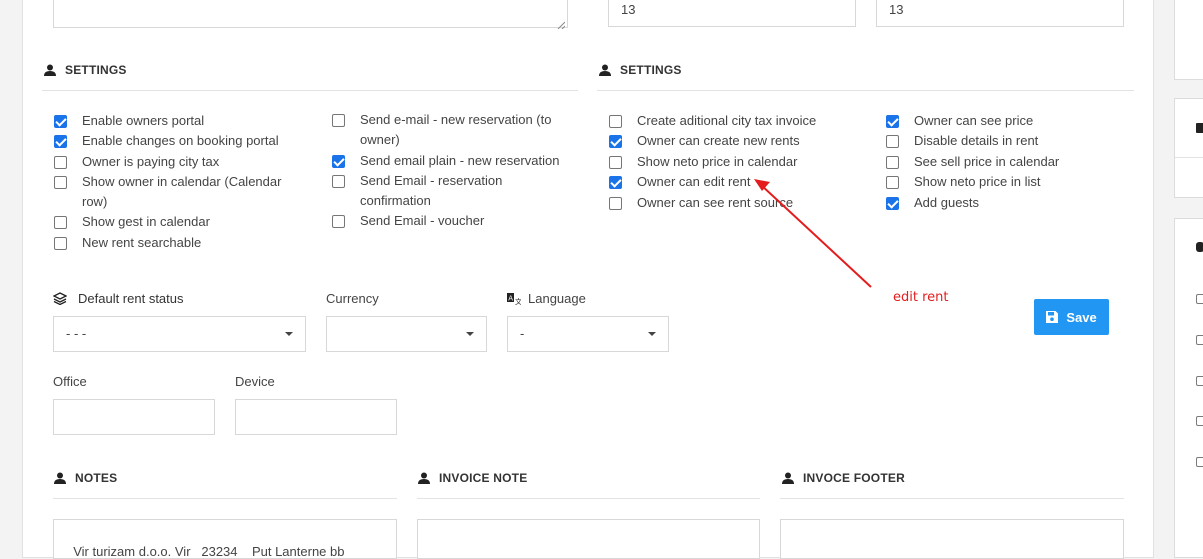 The height and width of the screenshot is (559, 1203). Describe the element at coordinates (483, 478) in the screenshot. I see `invoice-note-title: INVOICE NOTE` at that location.